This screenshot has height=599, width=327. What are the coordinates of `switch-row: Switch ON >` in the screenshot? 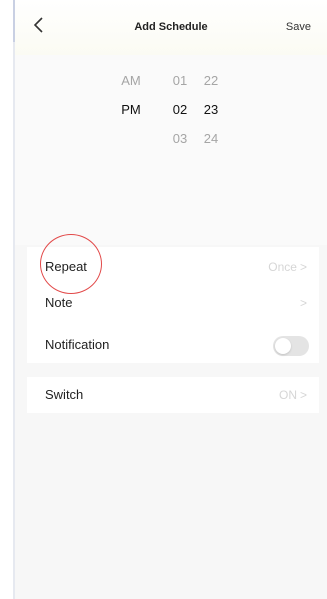 It's located at (173, 395).